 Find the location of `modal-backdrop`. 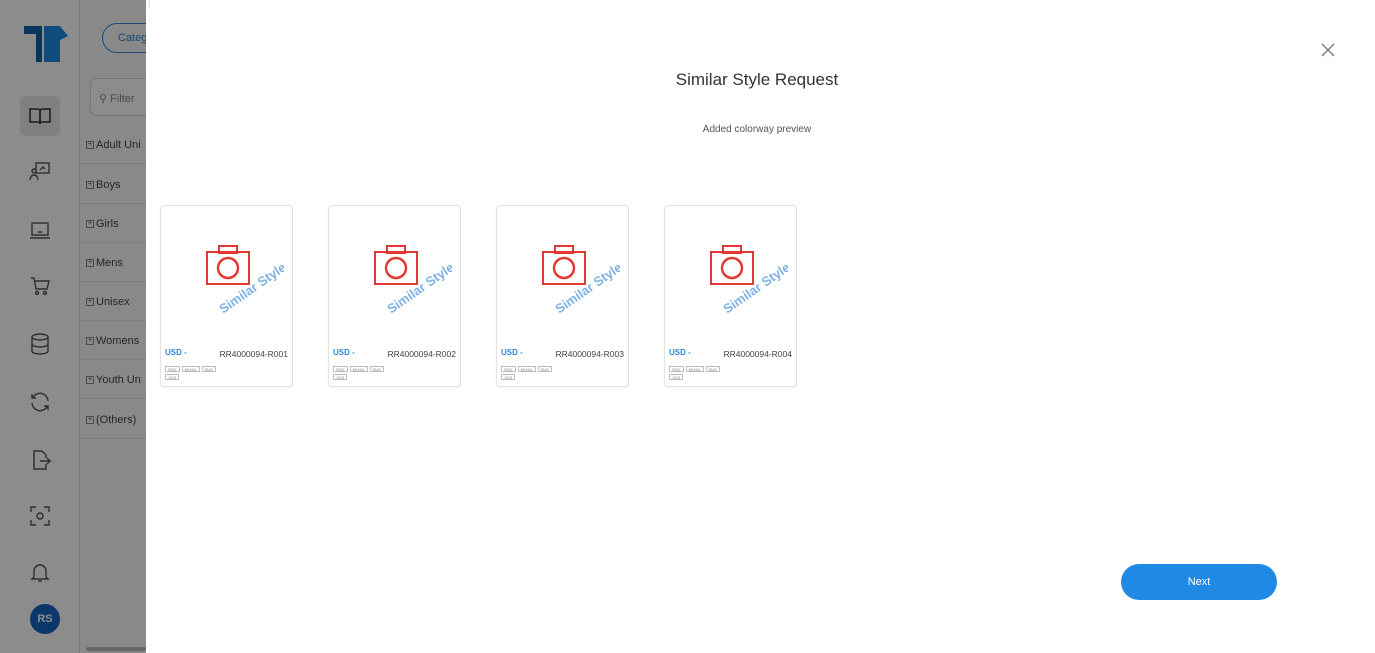

modal-backdrop is located at coordinates (73, 326).